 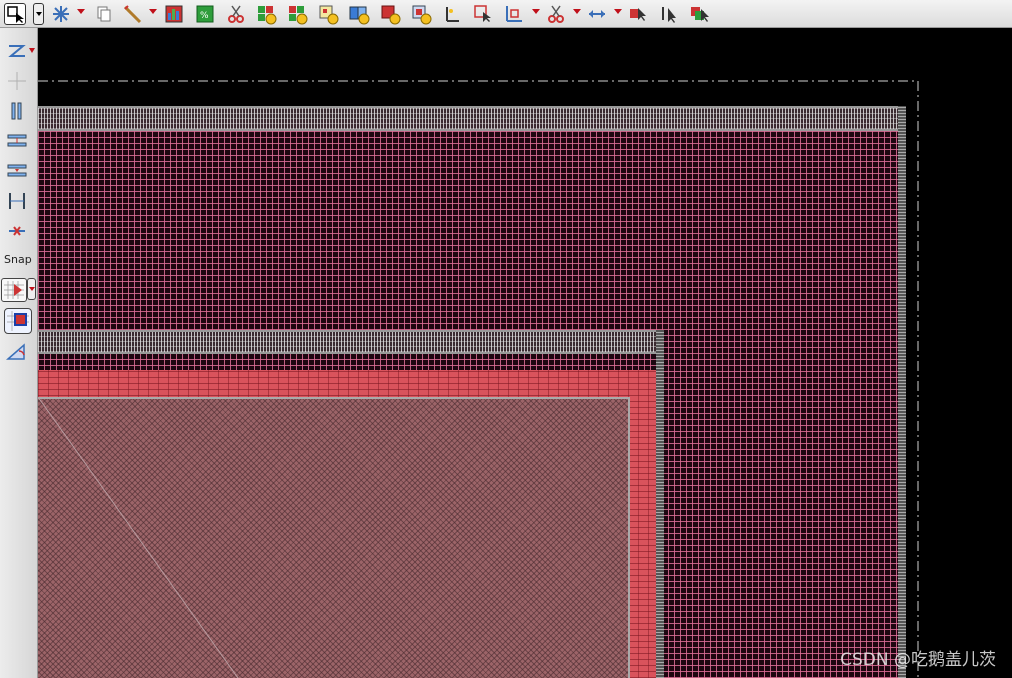 What do you see at coordinates (236, 14) in the screenshot?
I see `scissors-icon` at bounding box center [236, 14].